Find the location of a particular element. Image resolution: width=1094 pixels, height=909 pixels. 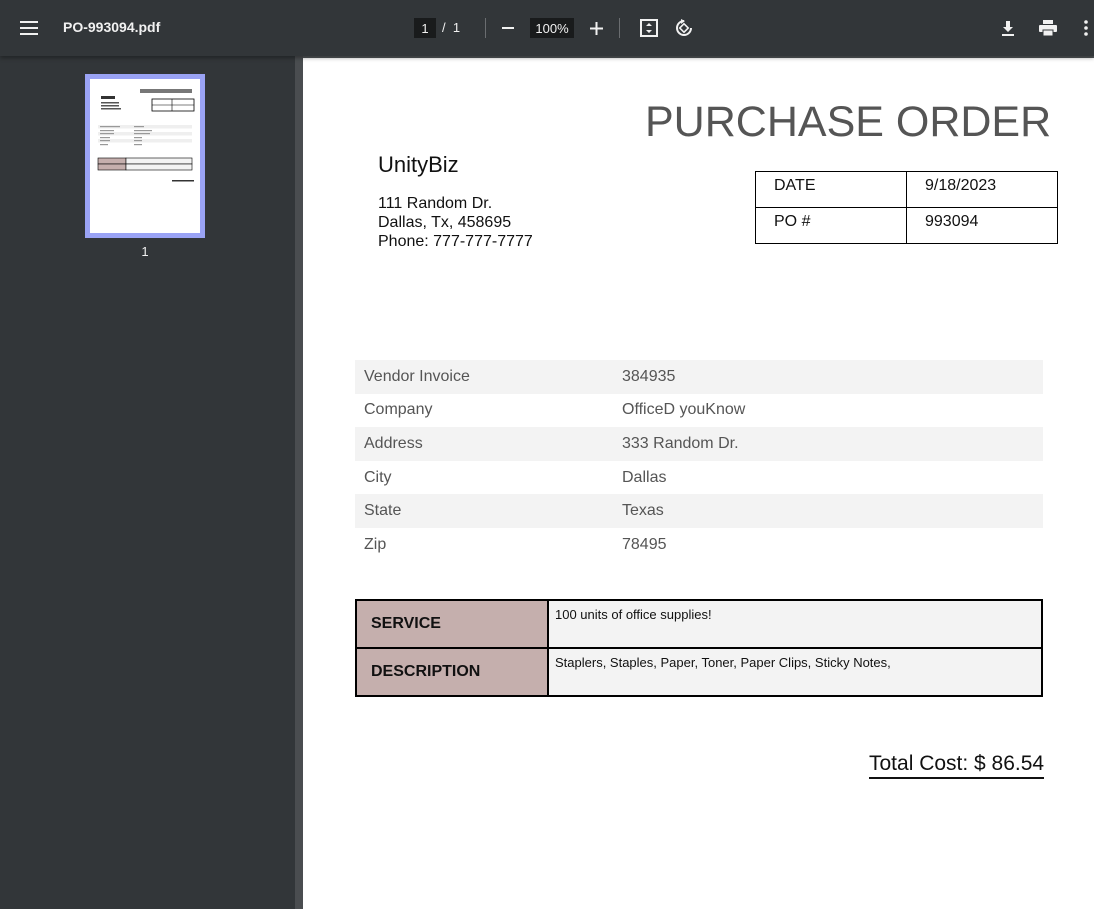

vendor-invoice-label: Vendor Invoice is located at coordinates (417, 376).